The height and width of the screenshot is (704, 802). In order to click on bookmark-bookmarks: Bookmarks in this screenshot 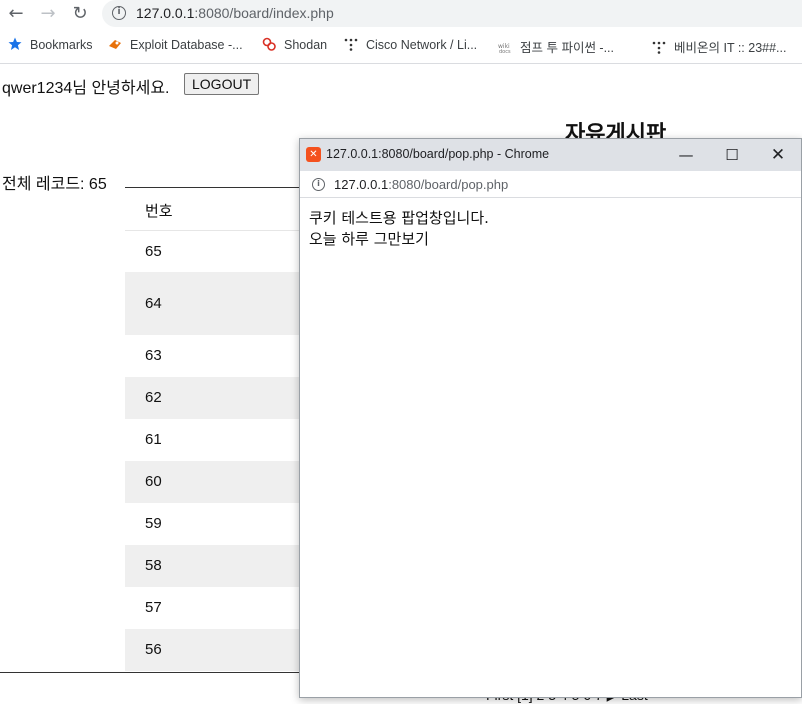, I will do `click(50, 44)`.